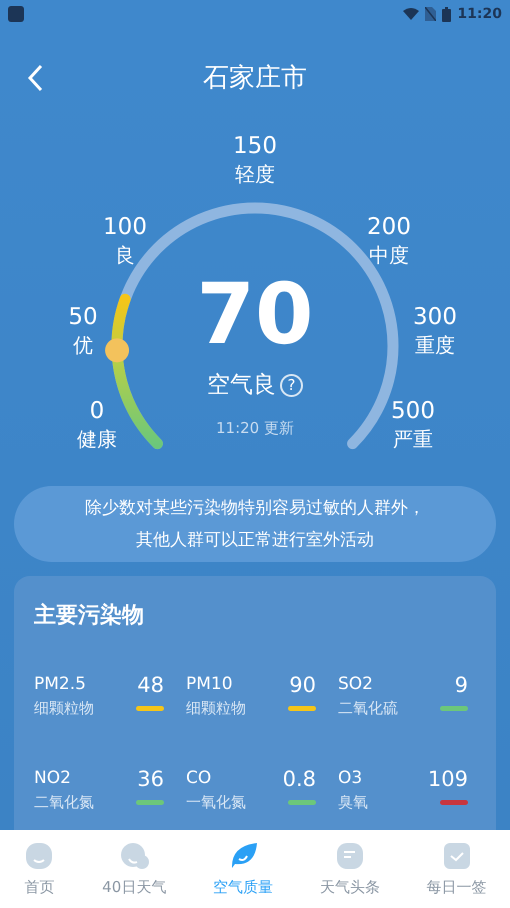 Image resolution: width=510 pixels, height=908 pixels. What do you see at coordinates (210, 684) in the screenshot?
I see `pollutant-name: PM10` at bounding box center [210, 684].